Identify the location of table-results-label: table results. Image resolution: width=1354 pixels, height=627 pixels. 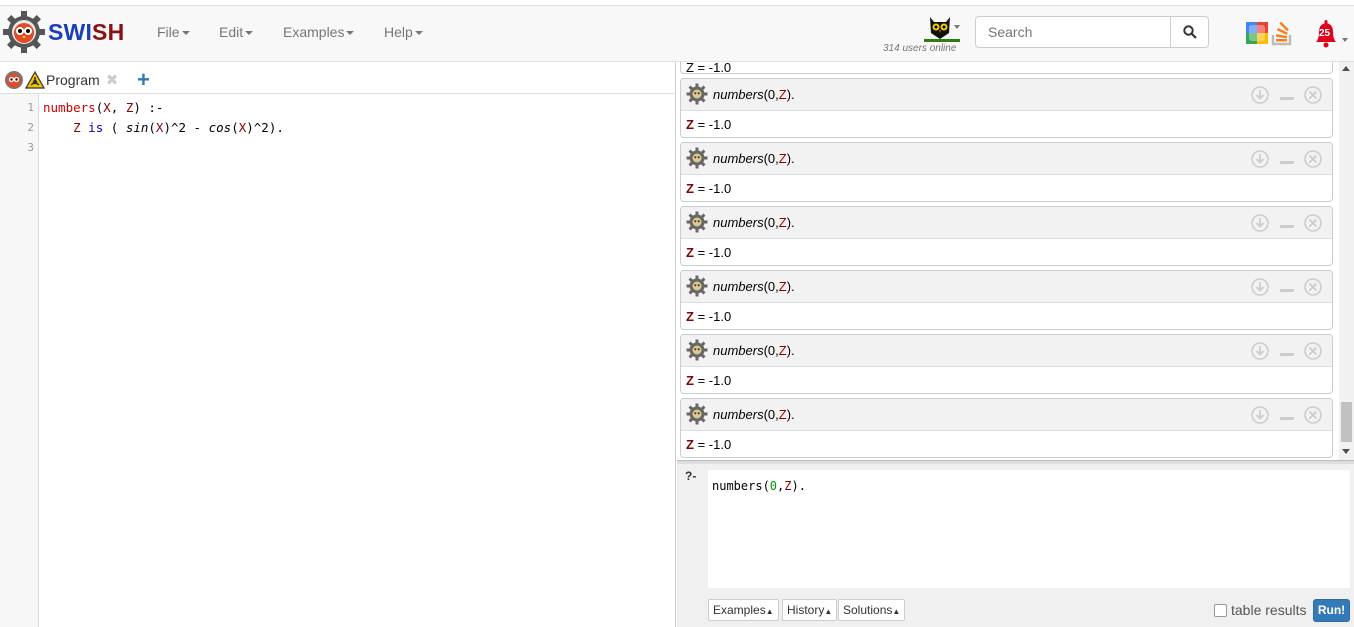
(1269, 610).